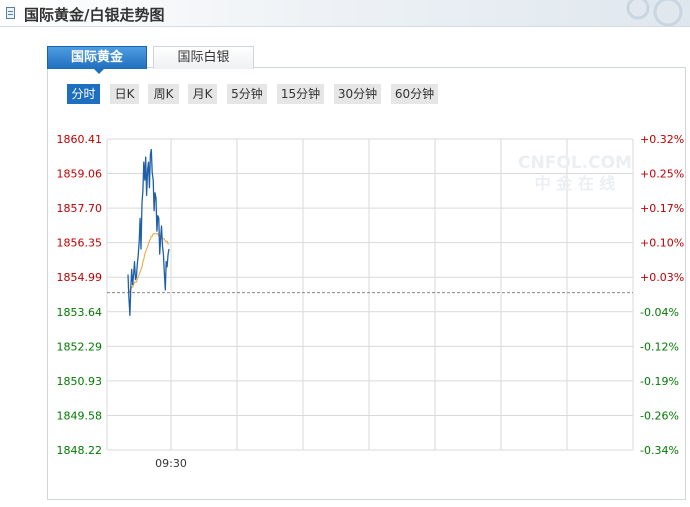 The width and height of the screenshot is (690, 507). Describe the element at coordinates (662, 243) in the screenshot. I see `y-tick-label-right: +0.10%` at that location.